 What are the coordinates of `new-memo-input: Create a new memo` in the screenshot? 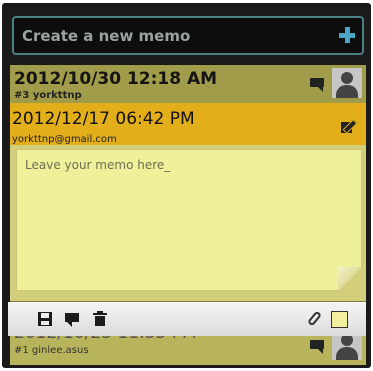 It's located at (188, 35).